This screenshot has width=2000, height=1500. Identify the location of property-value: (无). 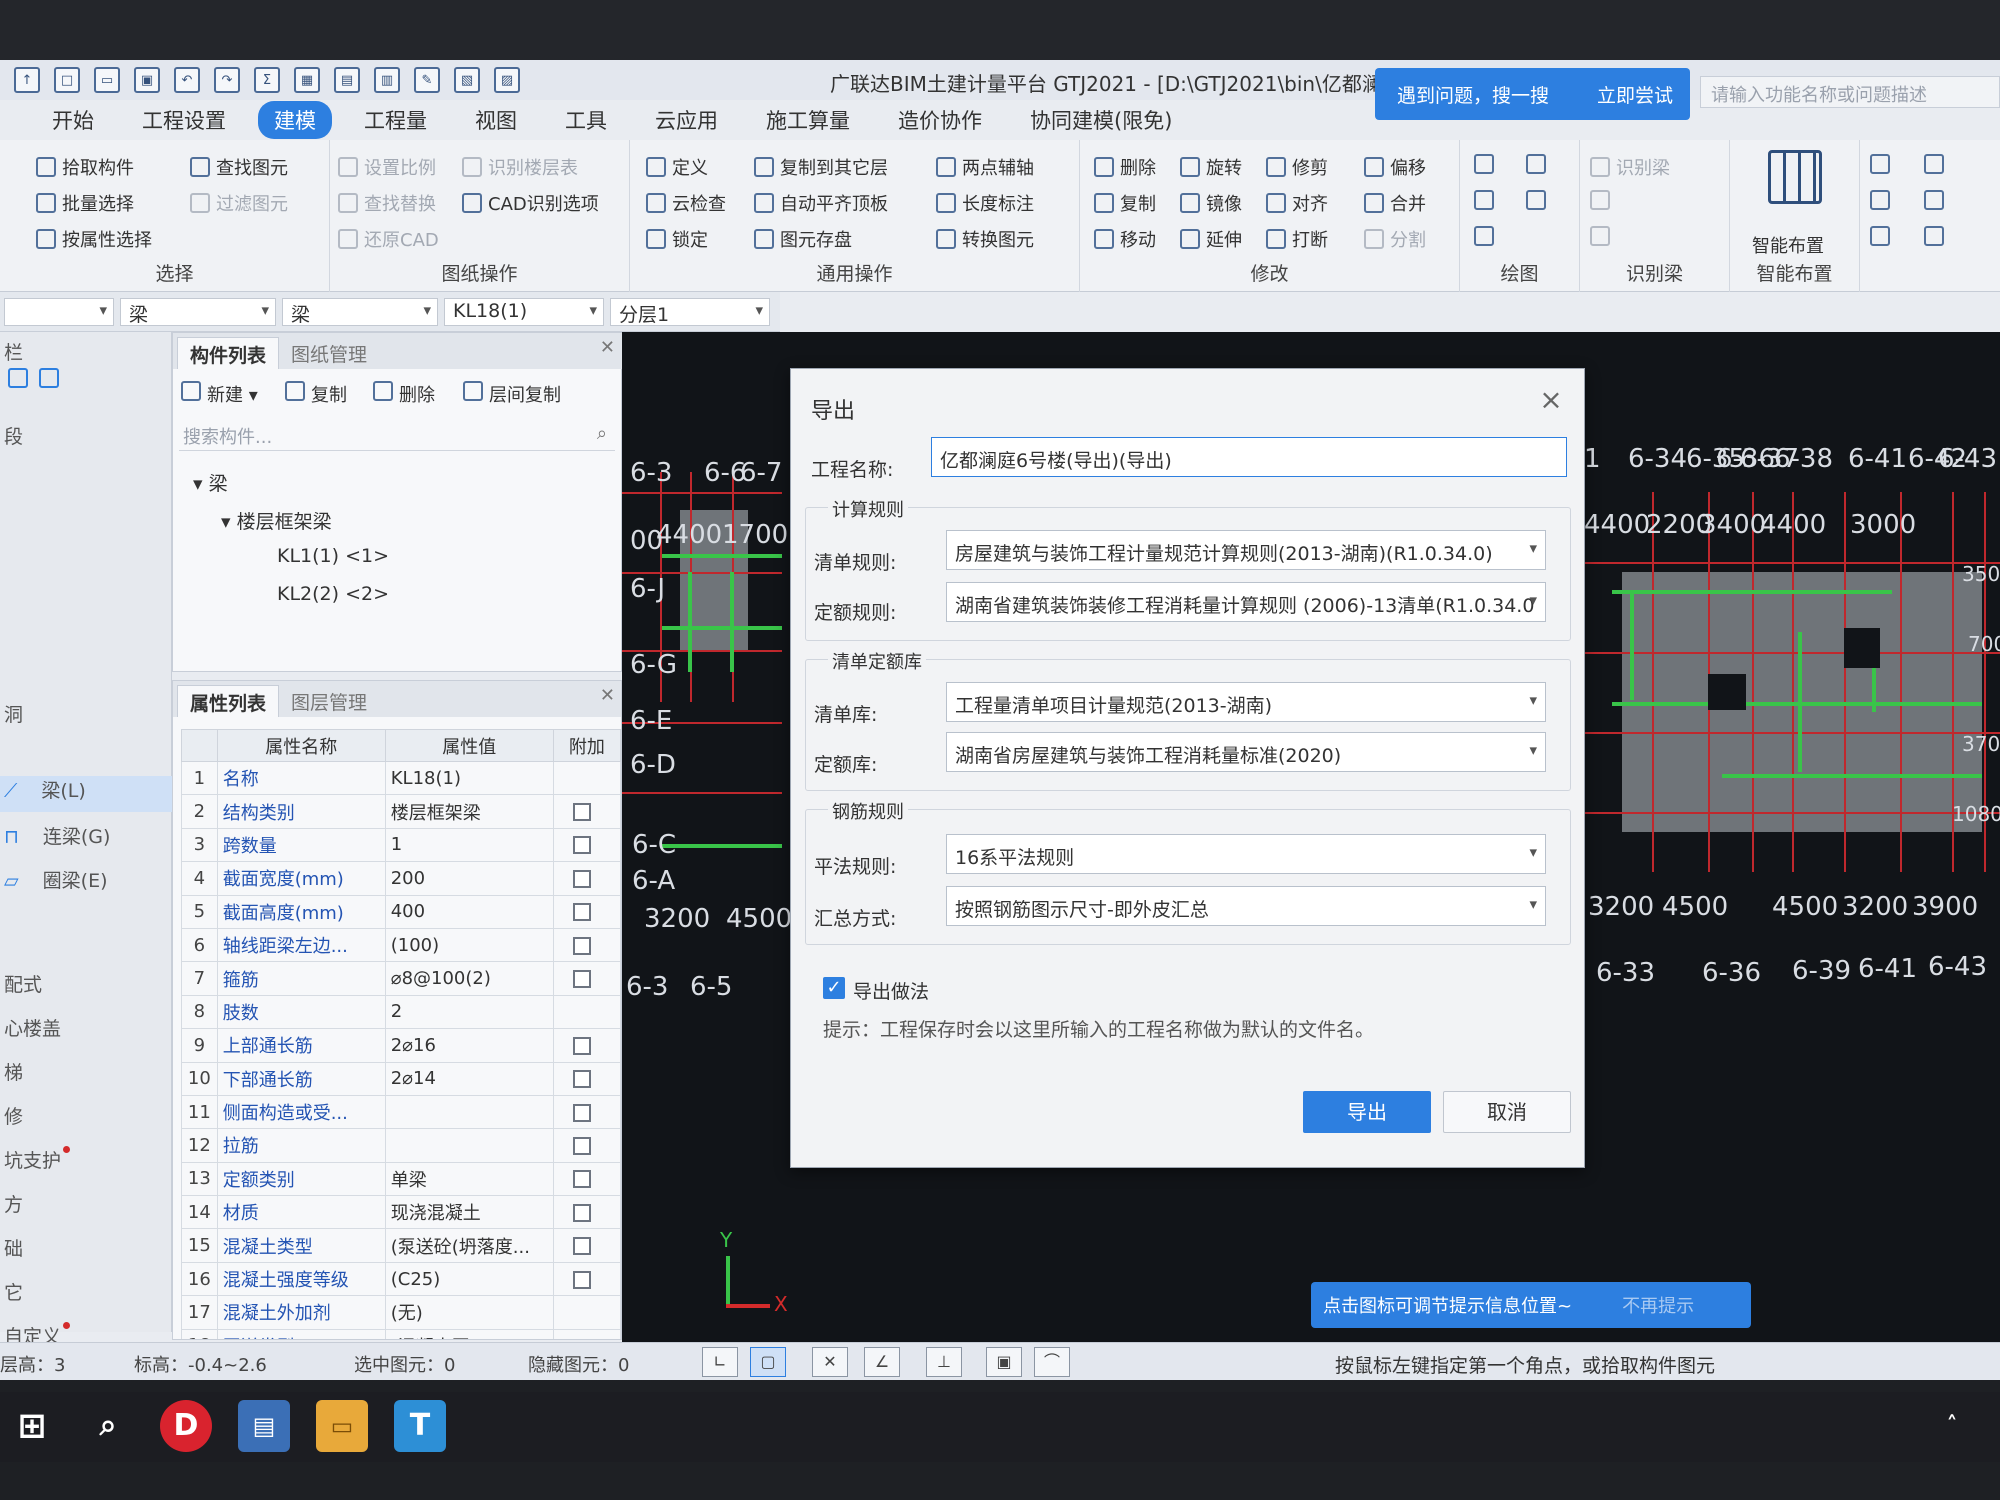
(469, 1312).